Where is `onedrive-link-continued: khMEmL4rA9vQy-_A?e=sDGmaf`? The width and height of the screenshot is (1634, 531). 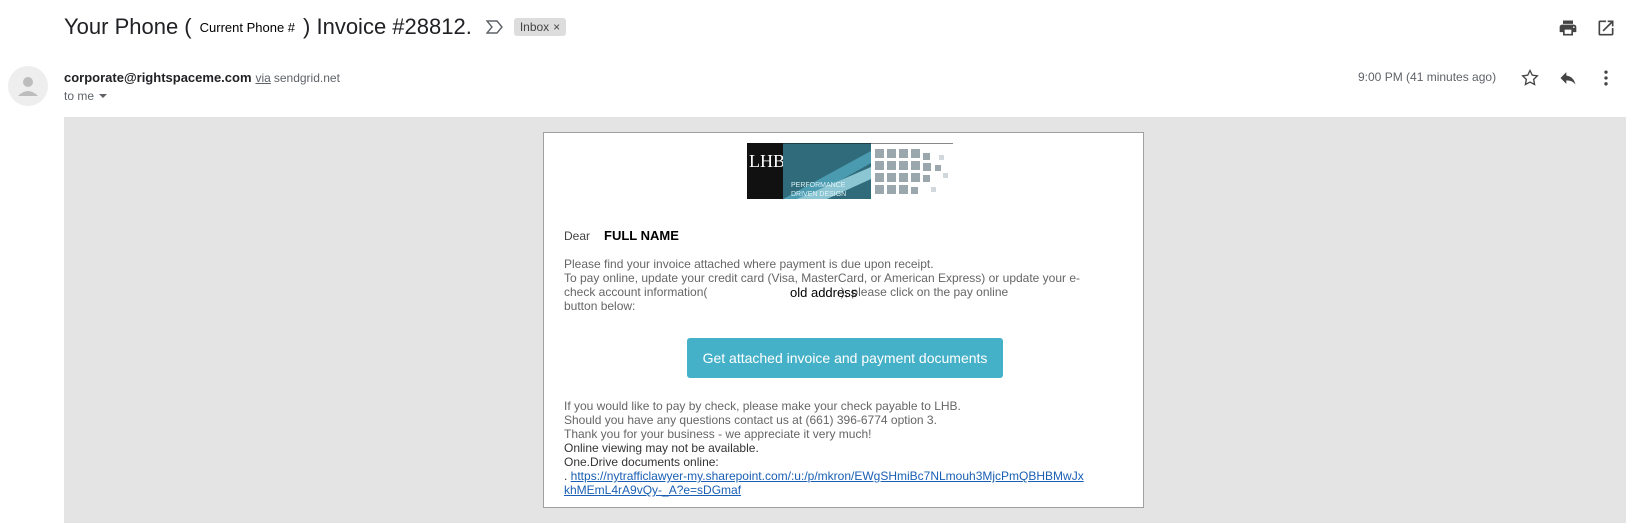
onedrive-link-continued: khMEmL4rA9vQy-_A?e=sDGmaf is located at coordinates (652, 490).